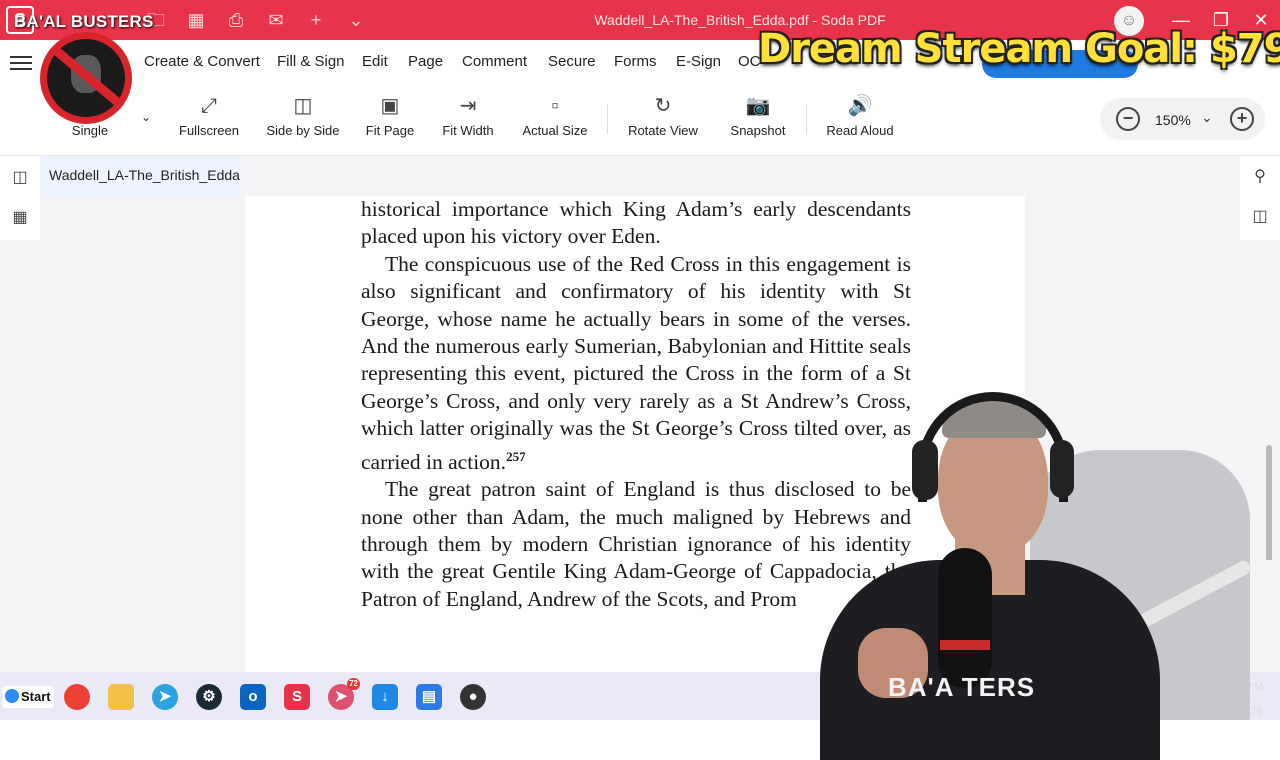 Image resolution: width=1280 pixels, height=760 pixels. I want to click on baal-busters-logo, so click(86, 78).